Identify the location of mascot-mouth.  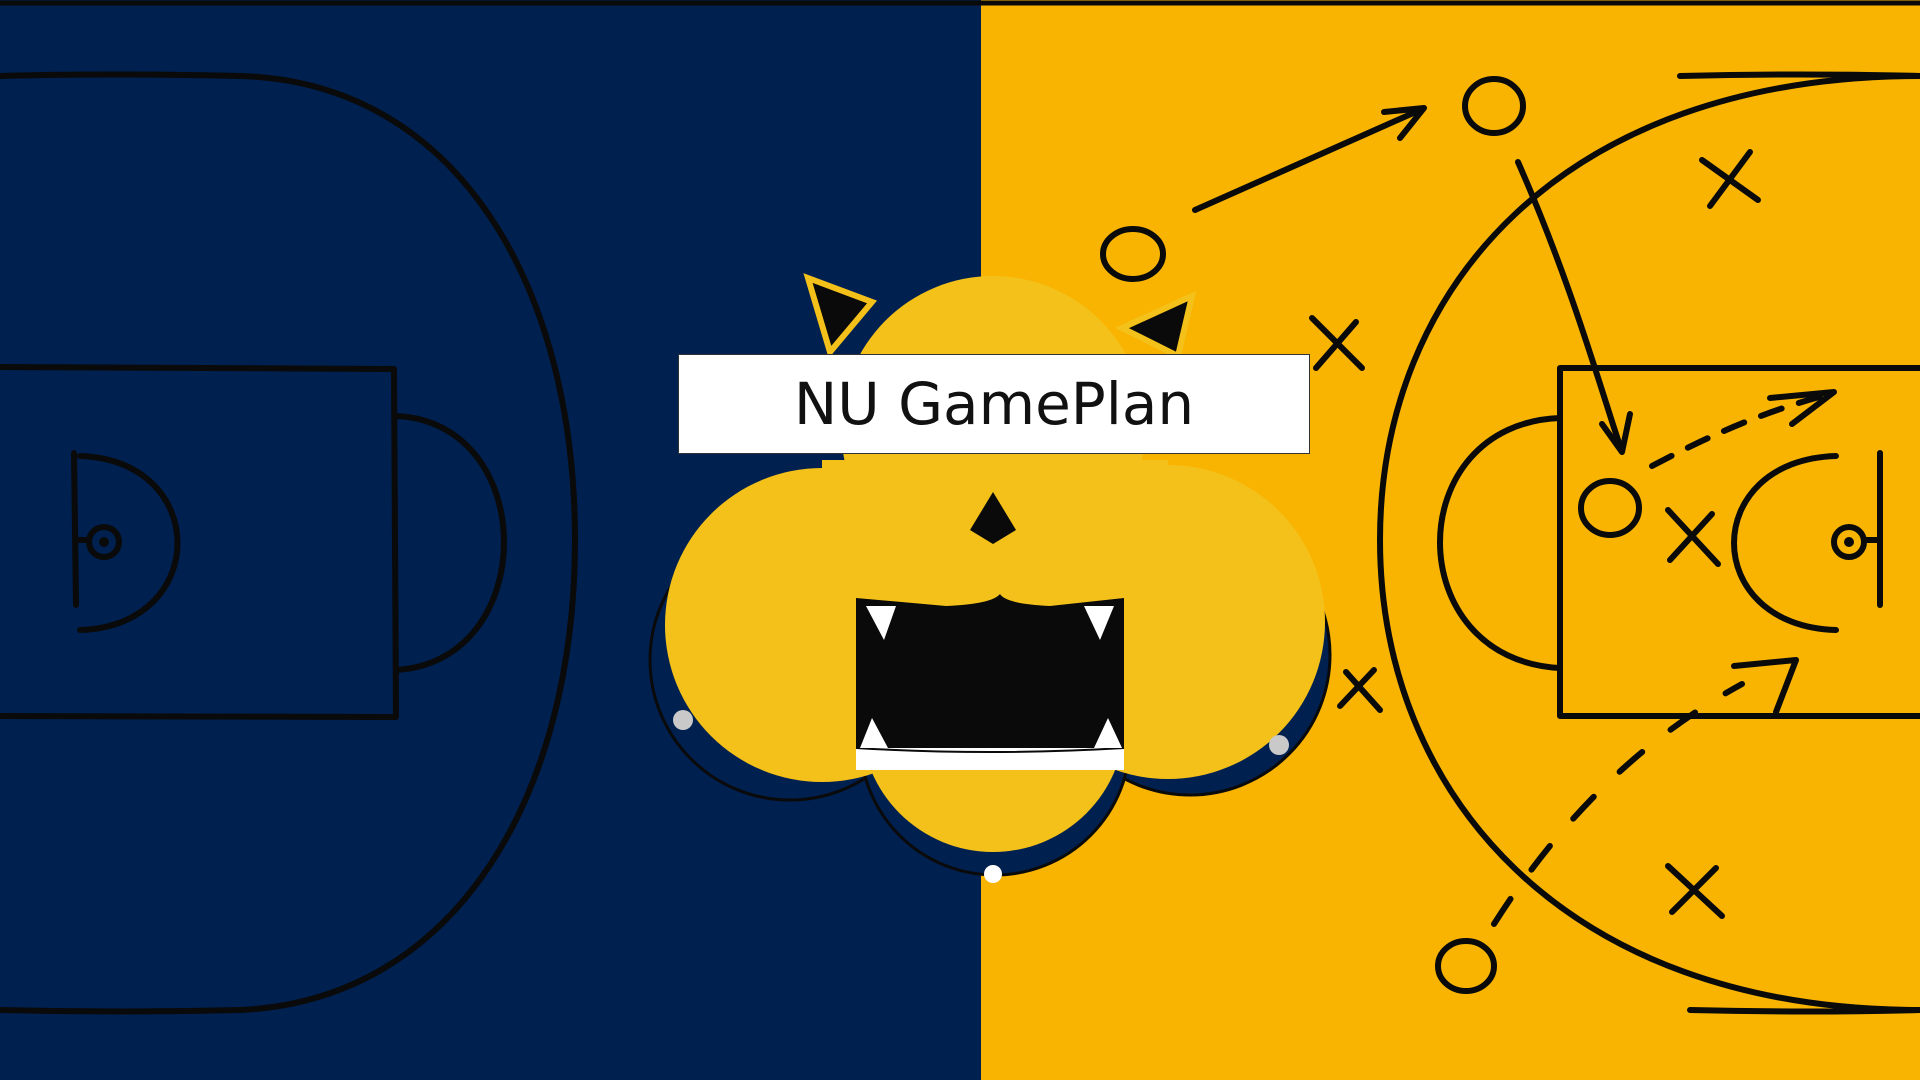
(990, 672).